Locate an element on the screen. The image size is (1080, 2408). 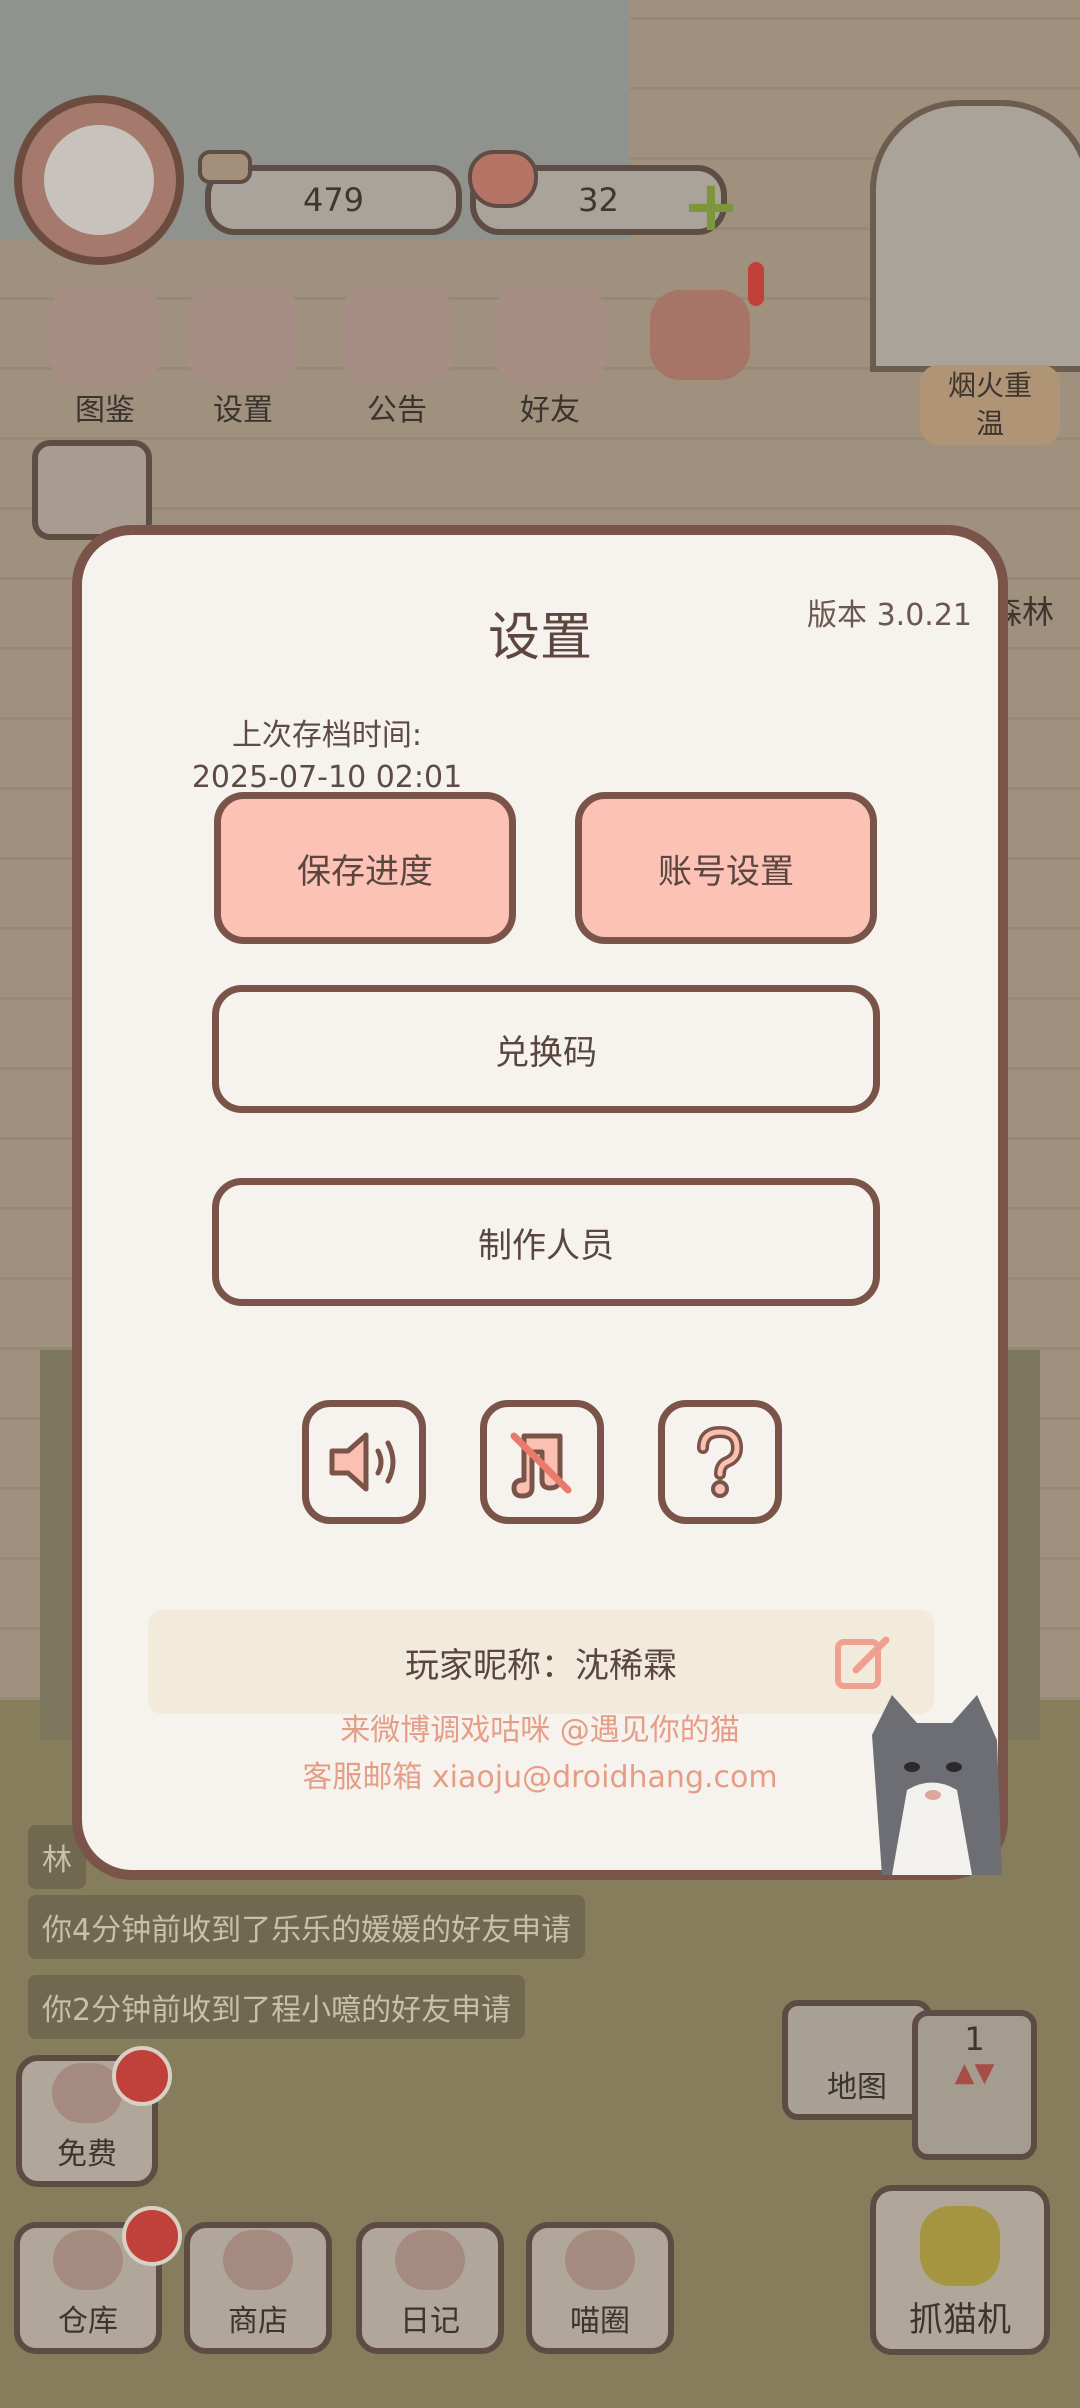
menu-catalog-button: 图鉴 is located at coordinates (105, 356).